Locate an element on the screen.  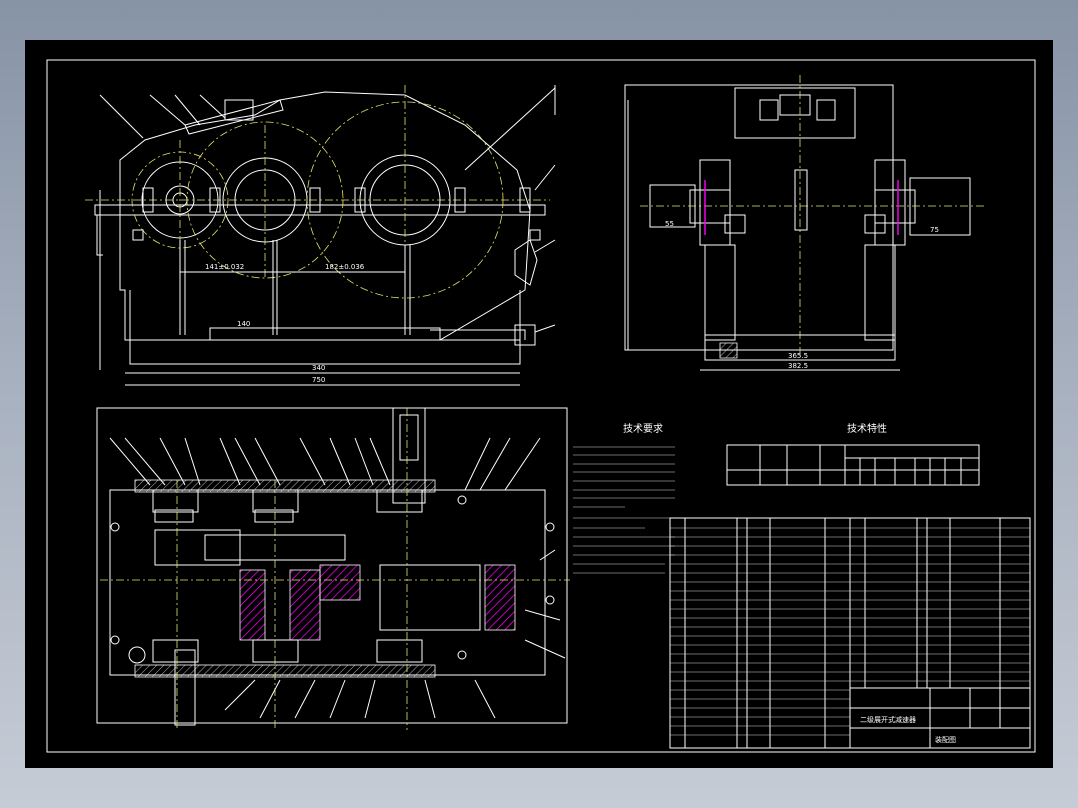
dim-front-e: 140 is located at coordinates (243, 324).